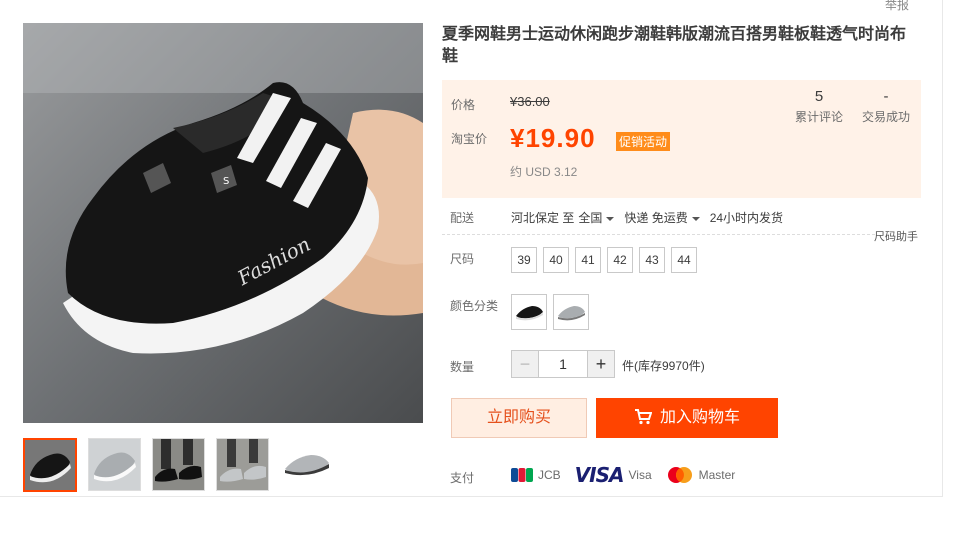 The height and width of the screenshot is (540, 960). I want to click on promo-price: ¥19.90, so click(553, 138).